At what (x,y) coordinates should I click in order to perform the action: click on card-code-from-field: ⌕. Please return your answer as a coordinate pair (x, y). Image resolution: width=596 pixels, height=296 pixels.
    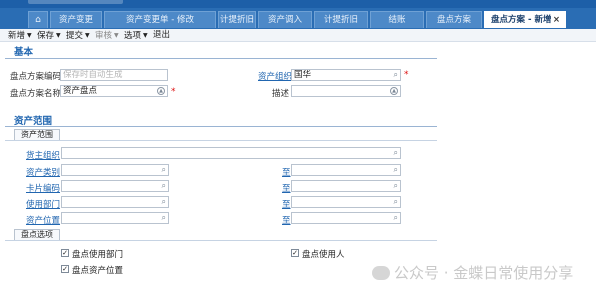
    Looking at the image, I should click on (115, 186).